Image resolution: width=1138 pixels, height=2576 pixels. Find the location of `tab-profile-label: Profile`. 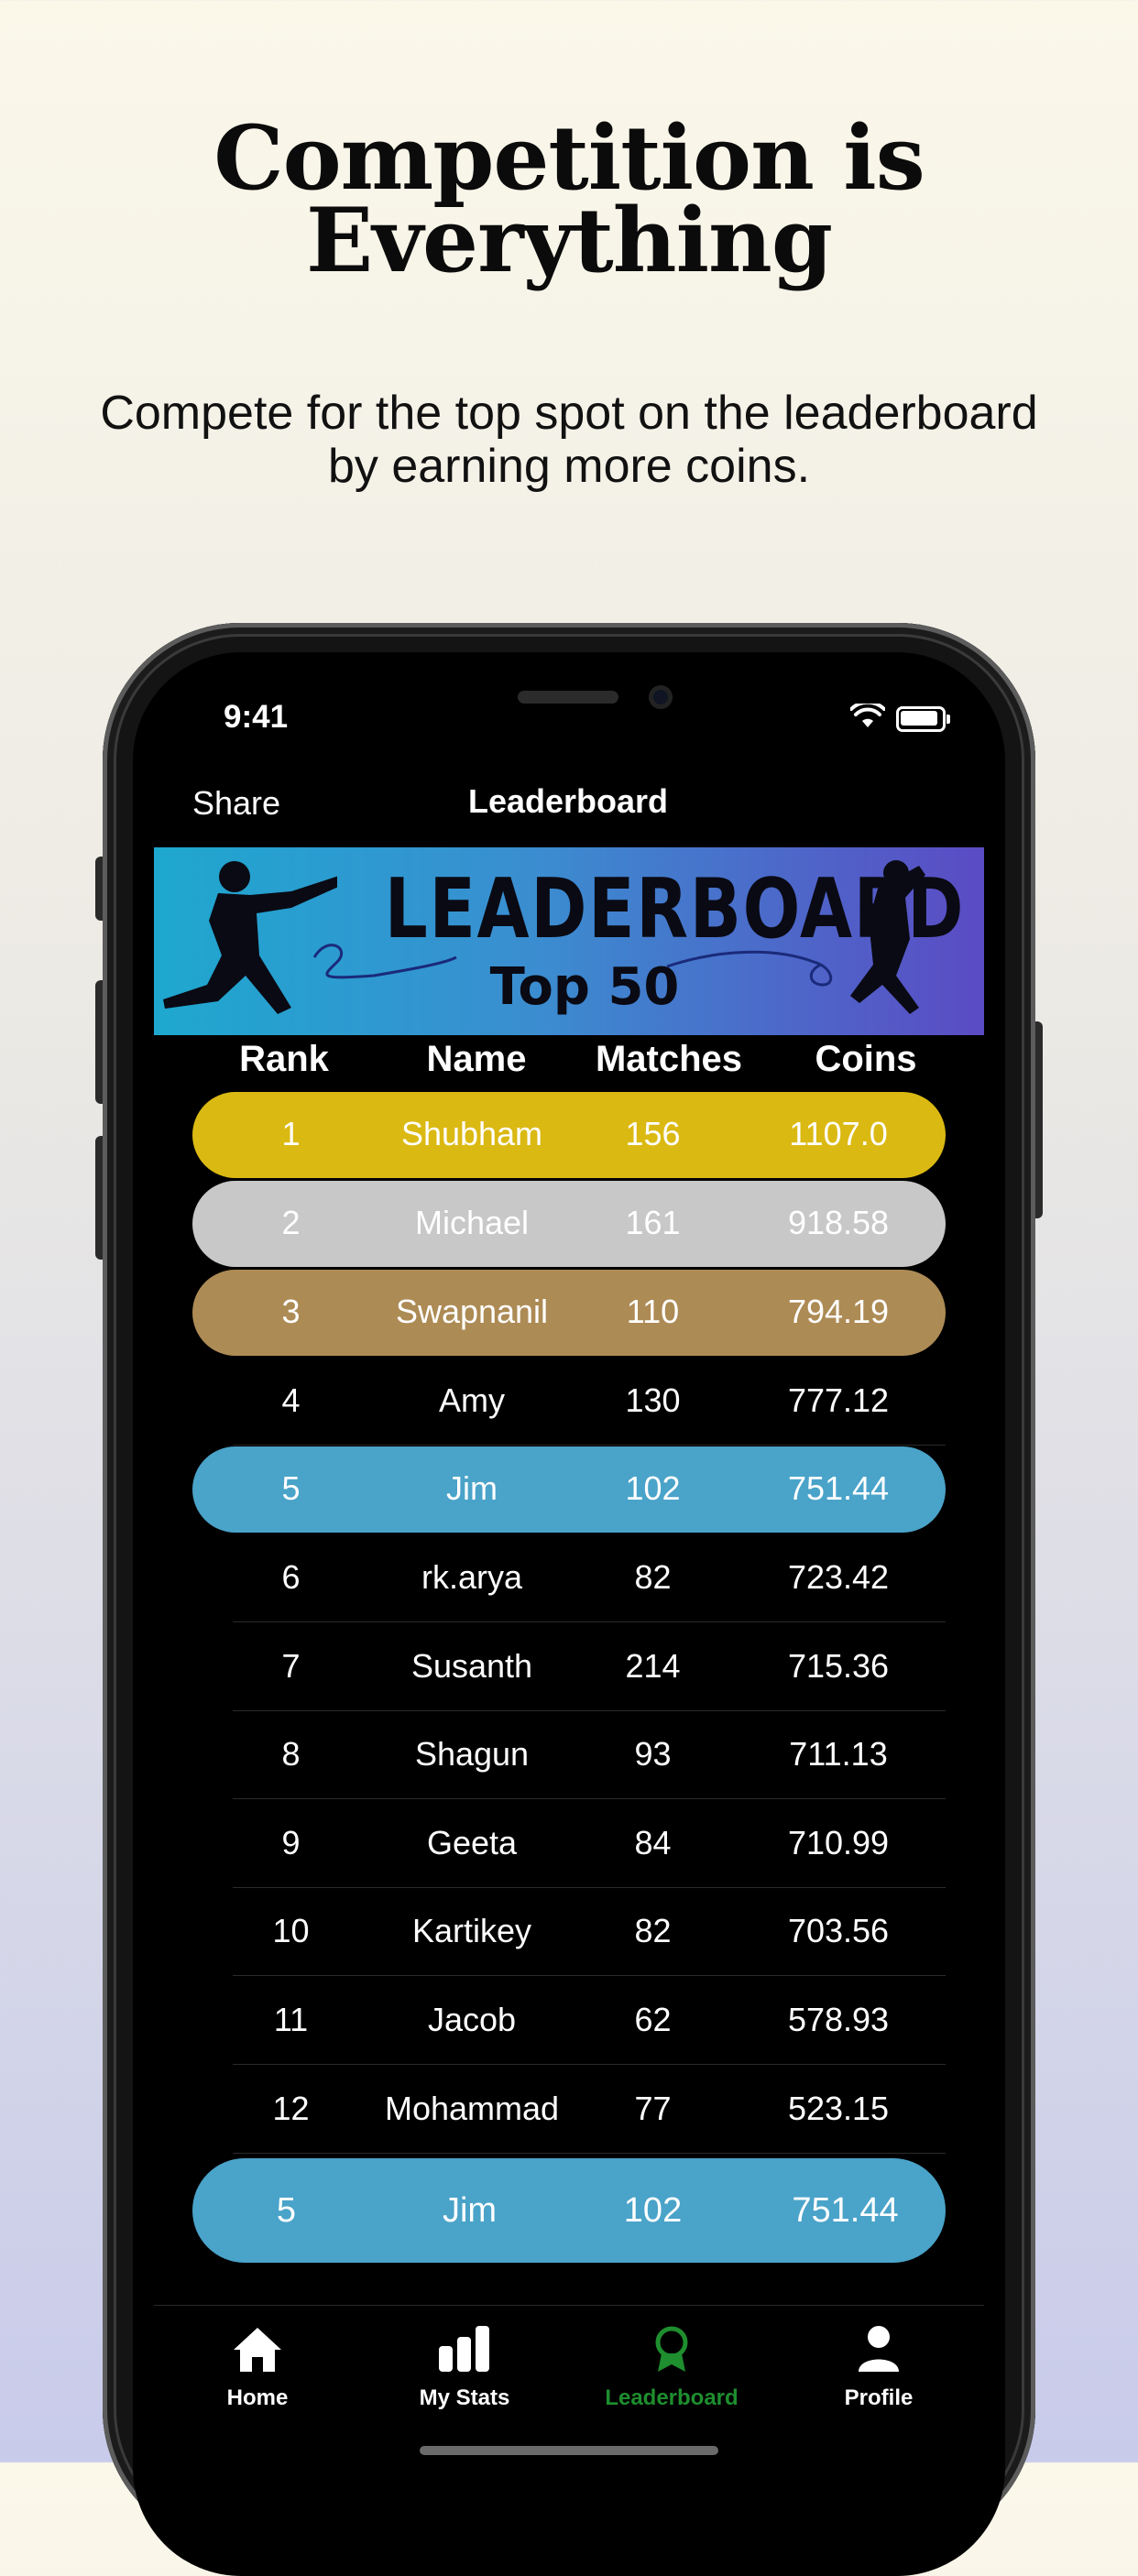

tab-profile-label: Profile is located at coordinates (879, 2398).